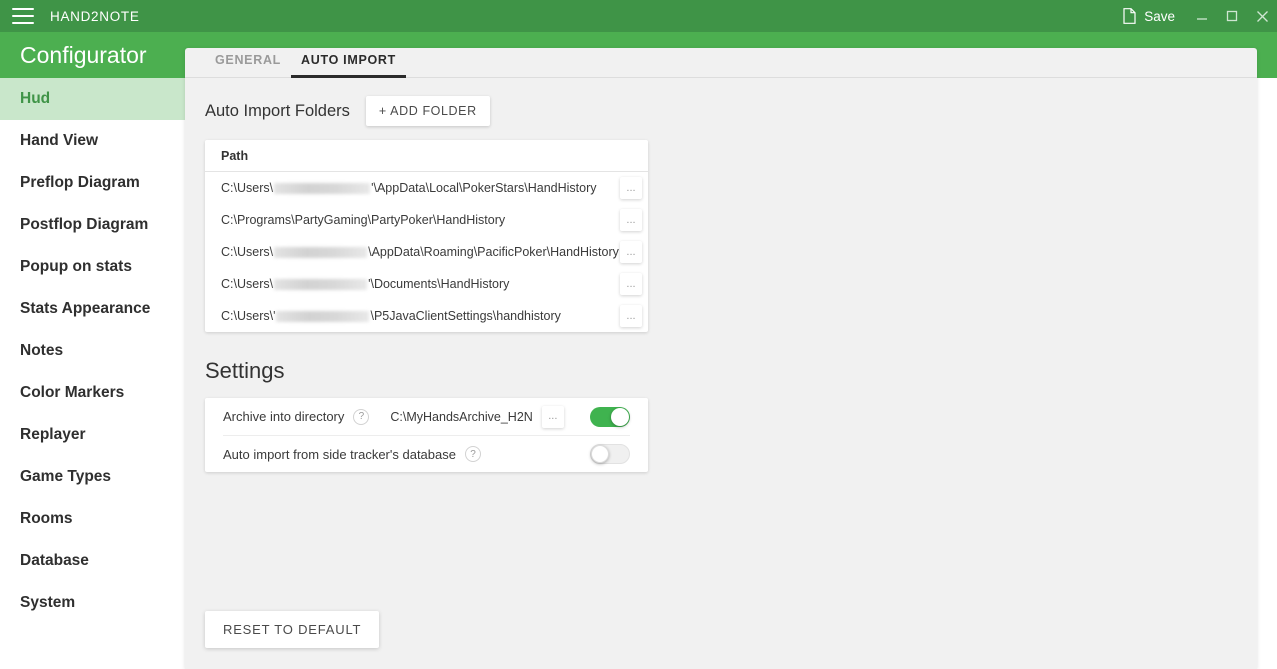 The image size is (1277, 669). Describe the element at coordinates (92, 603) in the screenshot. I see `sidebar-item-system: System` at that location.